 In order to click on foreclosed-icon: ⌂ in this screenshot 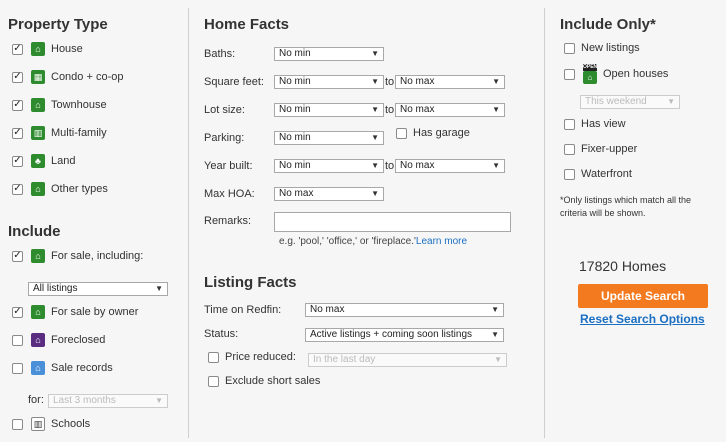, I will do `click(38, 340)`.